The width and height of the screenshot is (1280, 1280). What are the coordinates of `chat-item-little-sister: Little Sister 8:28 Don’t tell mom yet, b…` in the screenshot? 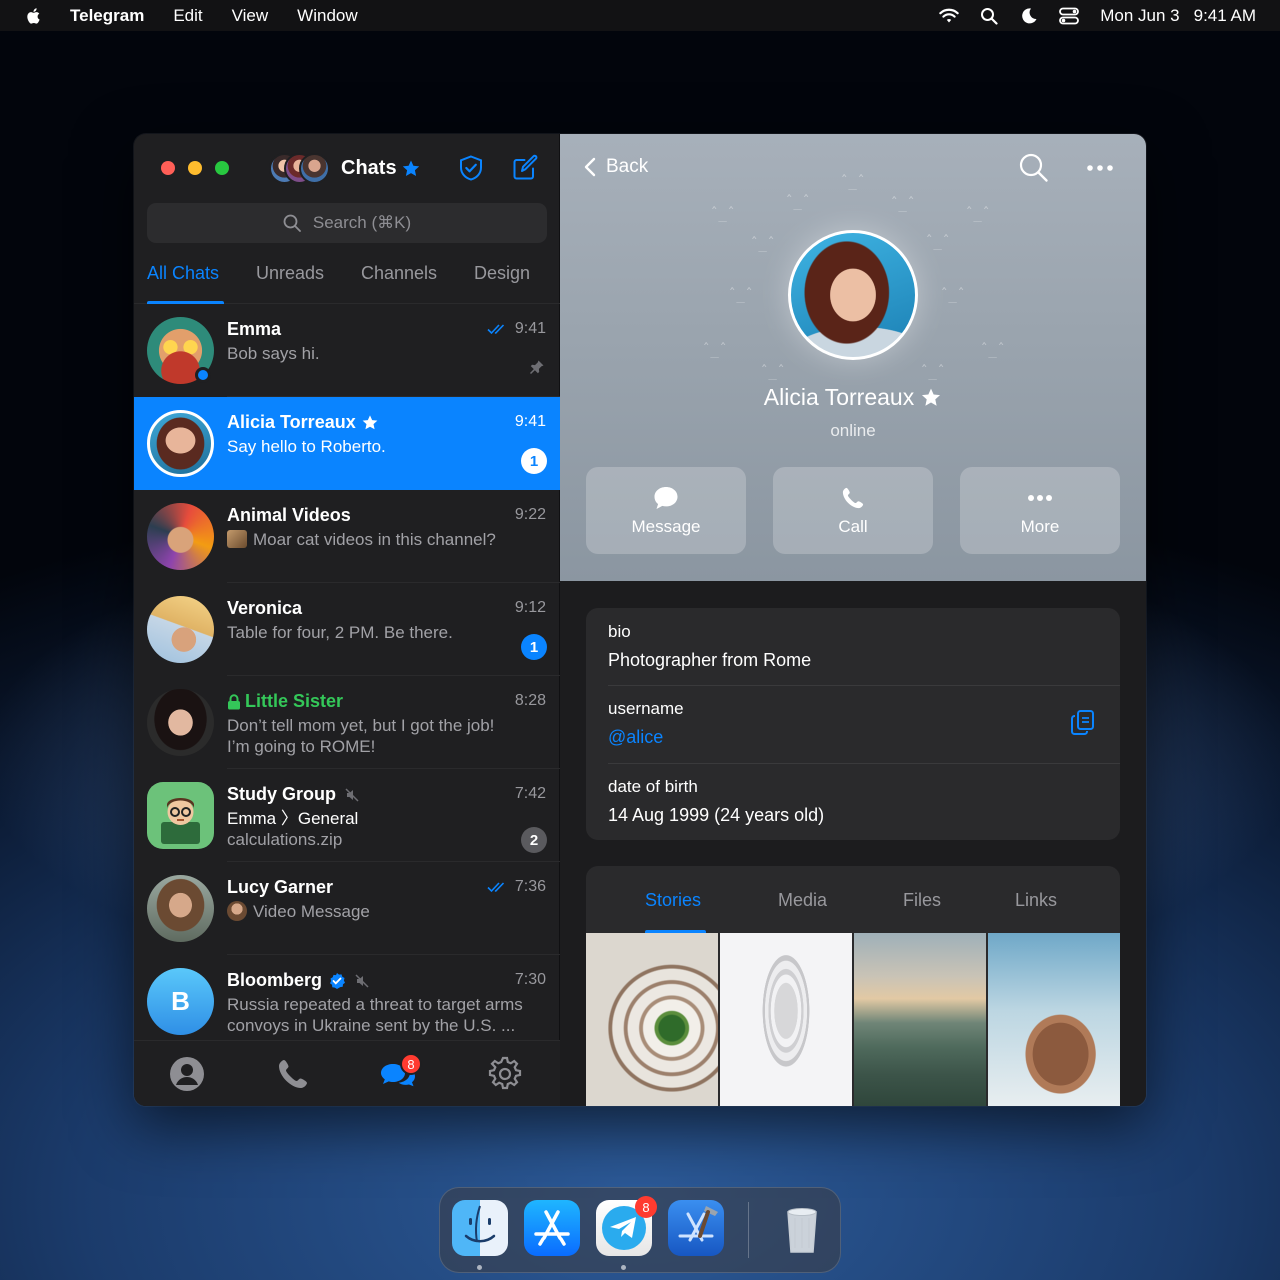 It's located at (347, 722).